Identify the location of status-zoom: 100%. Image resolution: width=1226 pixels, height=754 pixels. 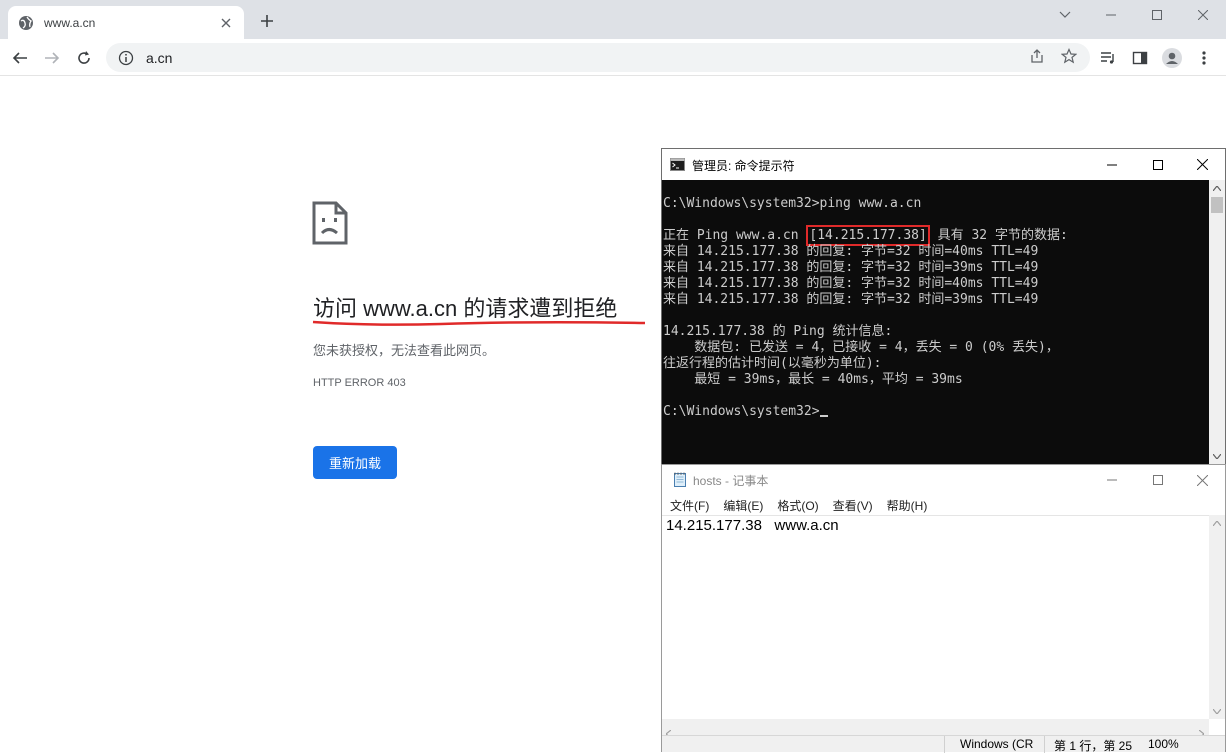
(1163, 744).